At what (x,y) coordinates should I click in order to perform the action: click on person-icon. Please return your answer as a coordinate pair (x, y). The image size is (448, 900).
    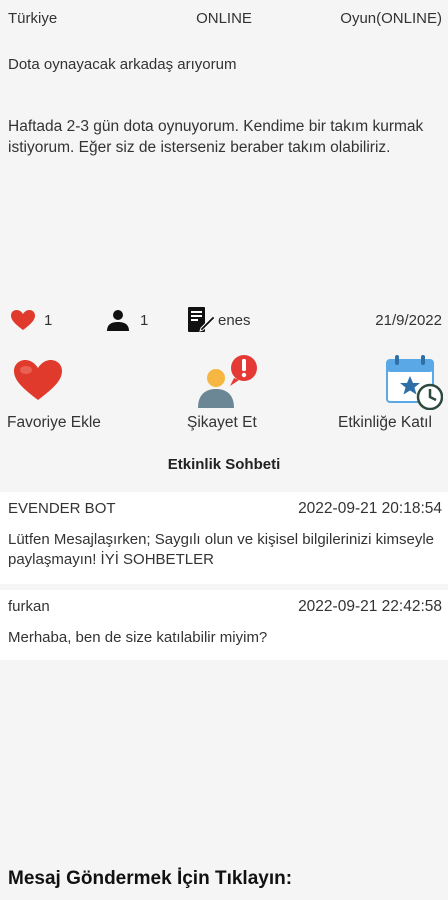
    Looking at the image, I should click on (118, 320).